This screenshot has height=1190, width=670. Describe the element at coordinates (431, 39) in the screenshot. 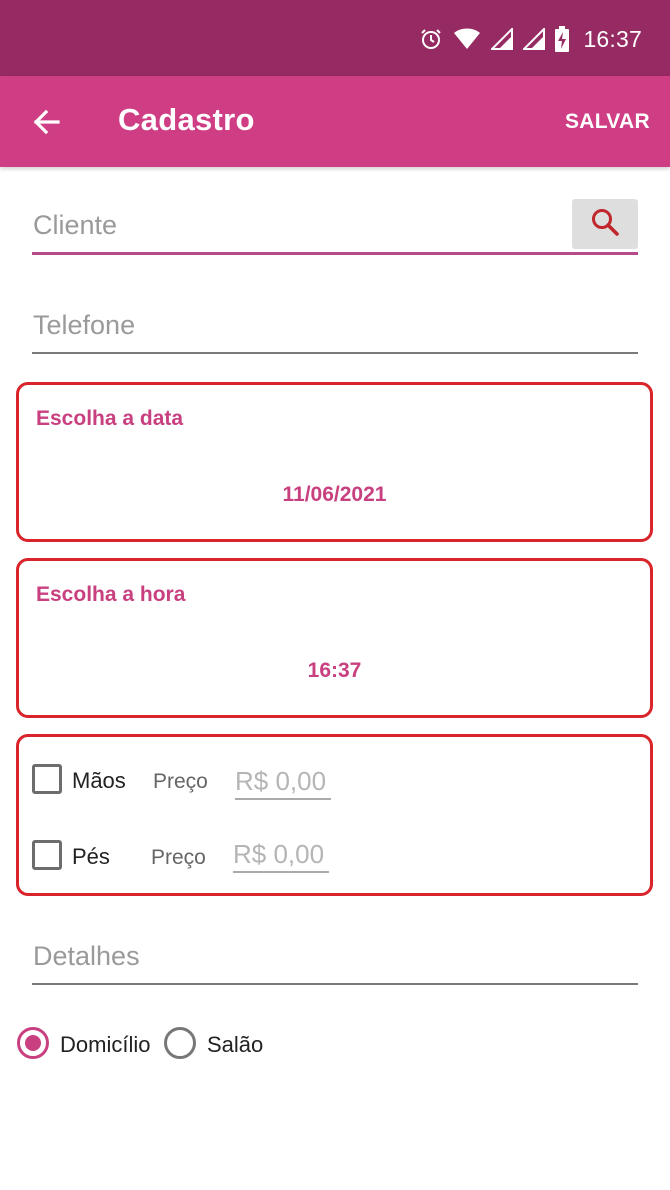

I see `alarm-icon` at that location.